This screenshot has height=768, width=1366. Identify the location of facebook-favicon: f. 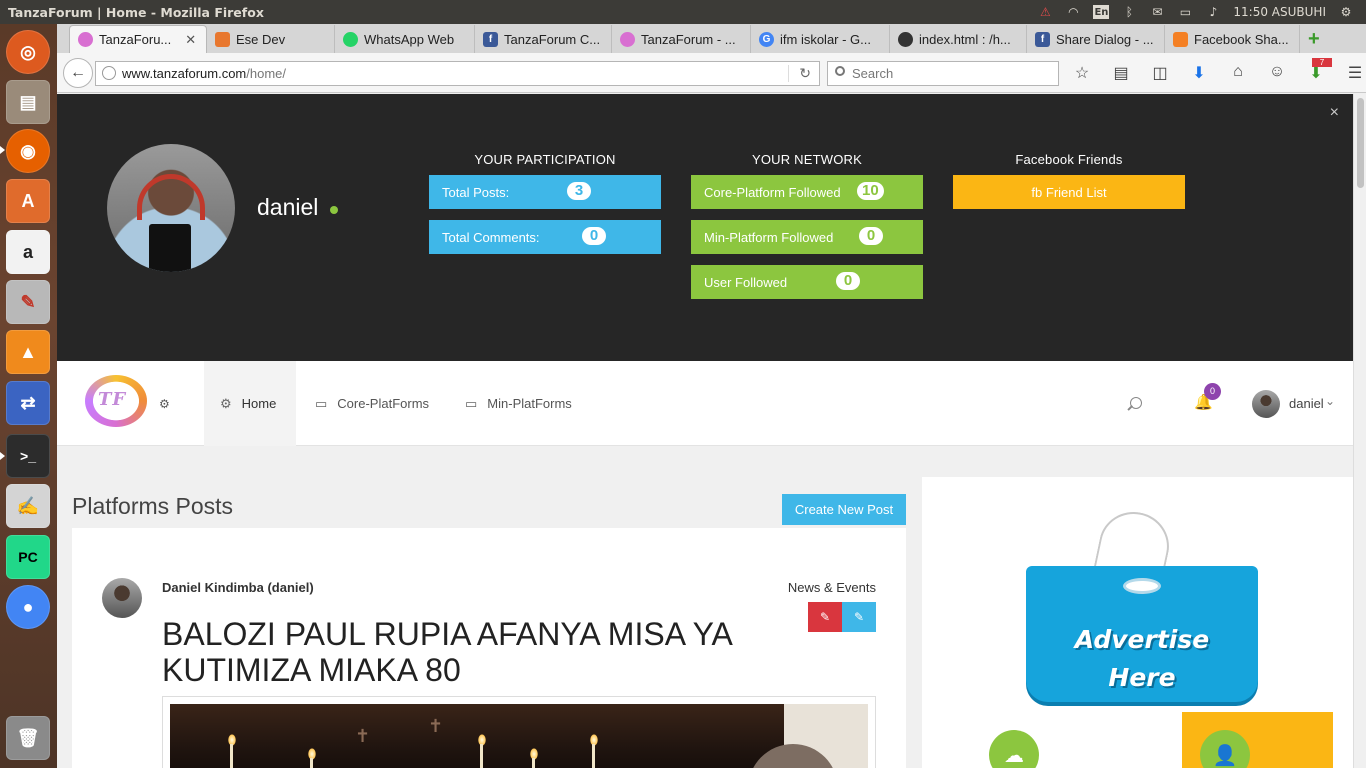
(490, 39).